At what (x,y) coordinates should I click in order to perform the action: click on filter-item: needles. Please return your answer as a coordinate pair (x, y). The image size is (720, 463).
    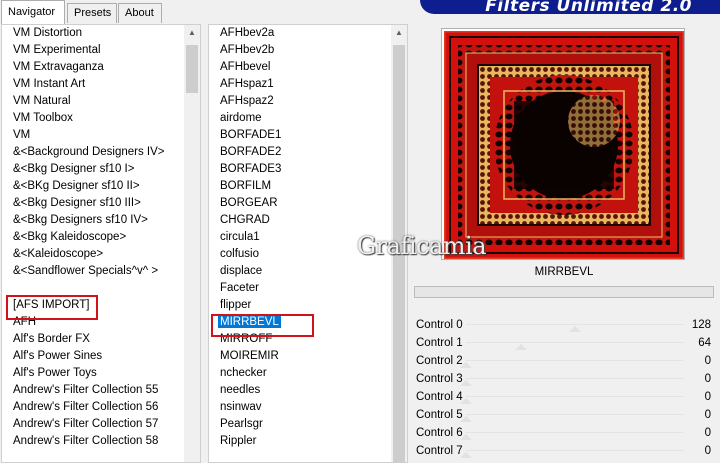
    Looking at the image, I should click on (308, 390).